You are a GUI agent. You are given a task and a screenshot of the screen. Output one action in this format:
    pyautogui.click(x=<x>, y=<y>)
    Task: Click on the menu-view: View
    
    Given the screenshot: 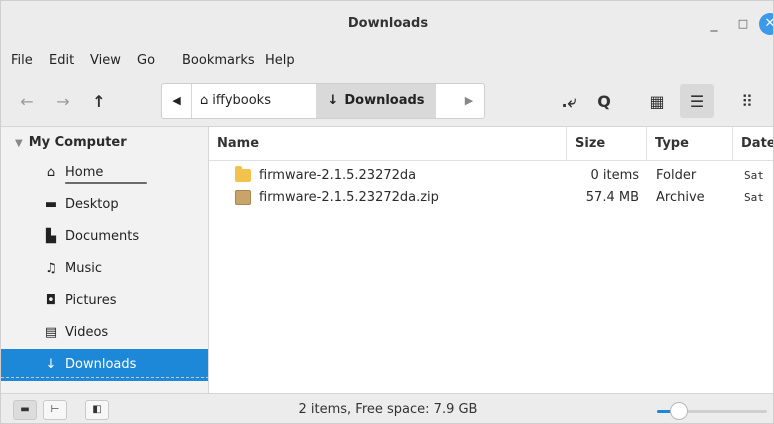 What is the action you would take?
    pyautogui.click(x=105, y=60)
    